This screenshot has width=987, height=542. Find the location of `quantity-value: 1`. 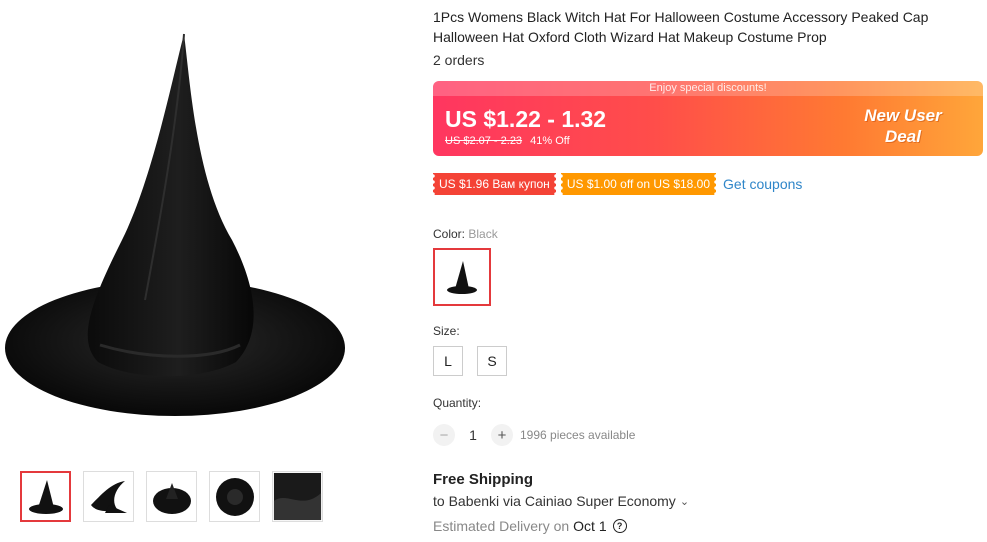

quantity-value: 1 is located at coordinates (473, 435).